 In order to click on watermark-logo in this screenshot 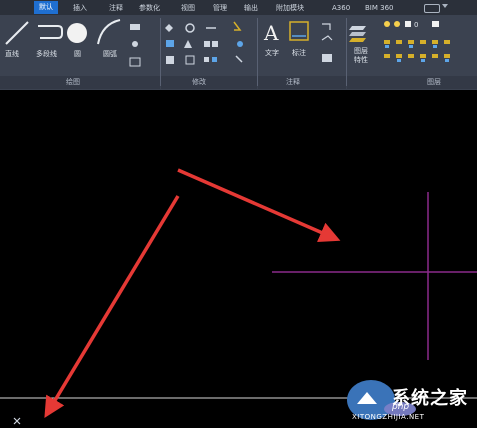, I will do `click(381, 400)`.